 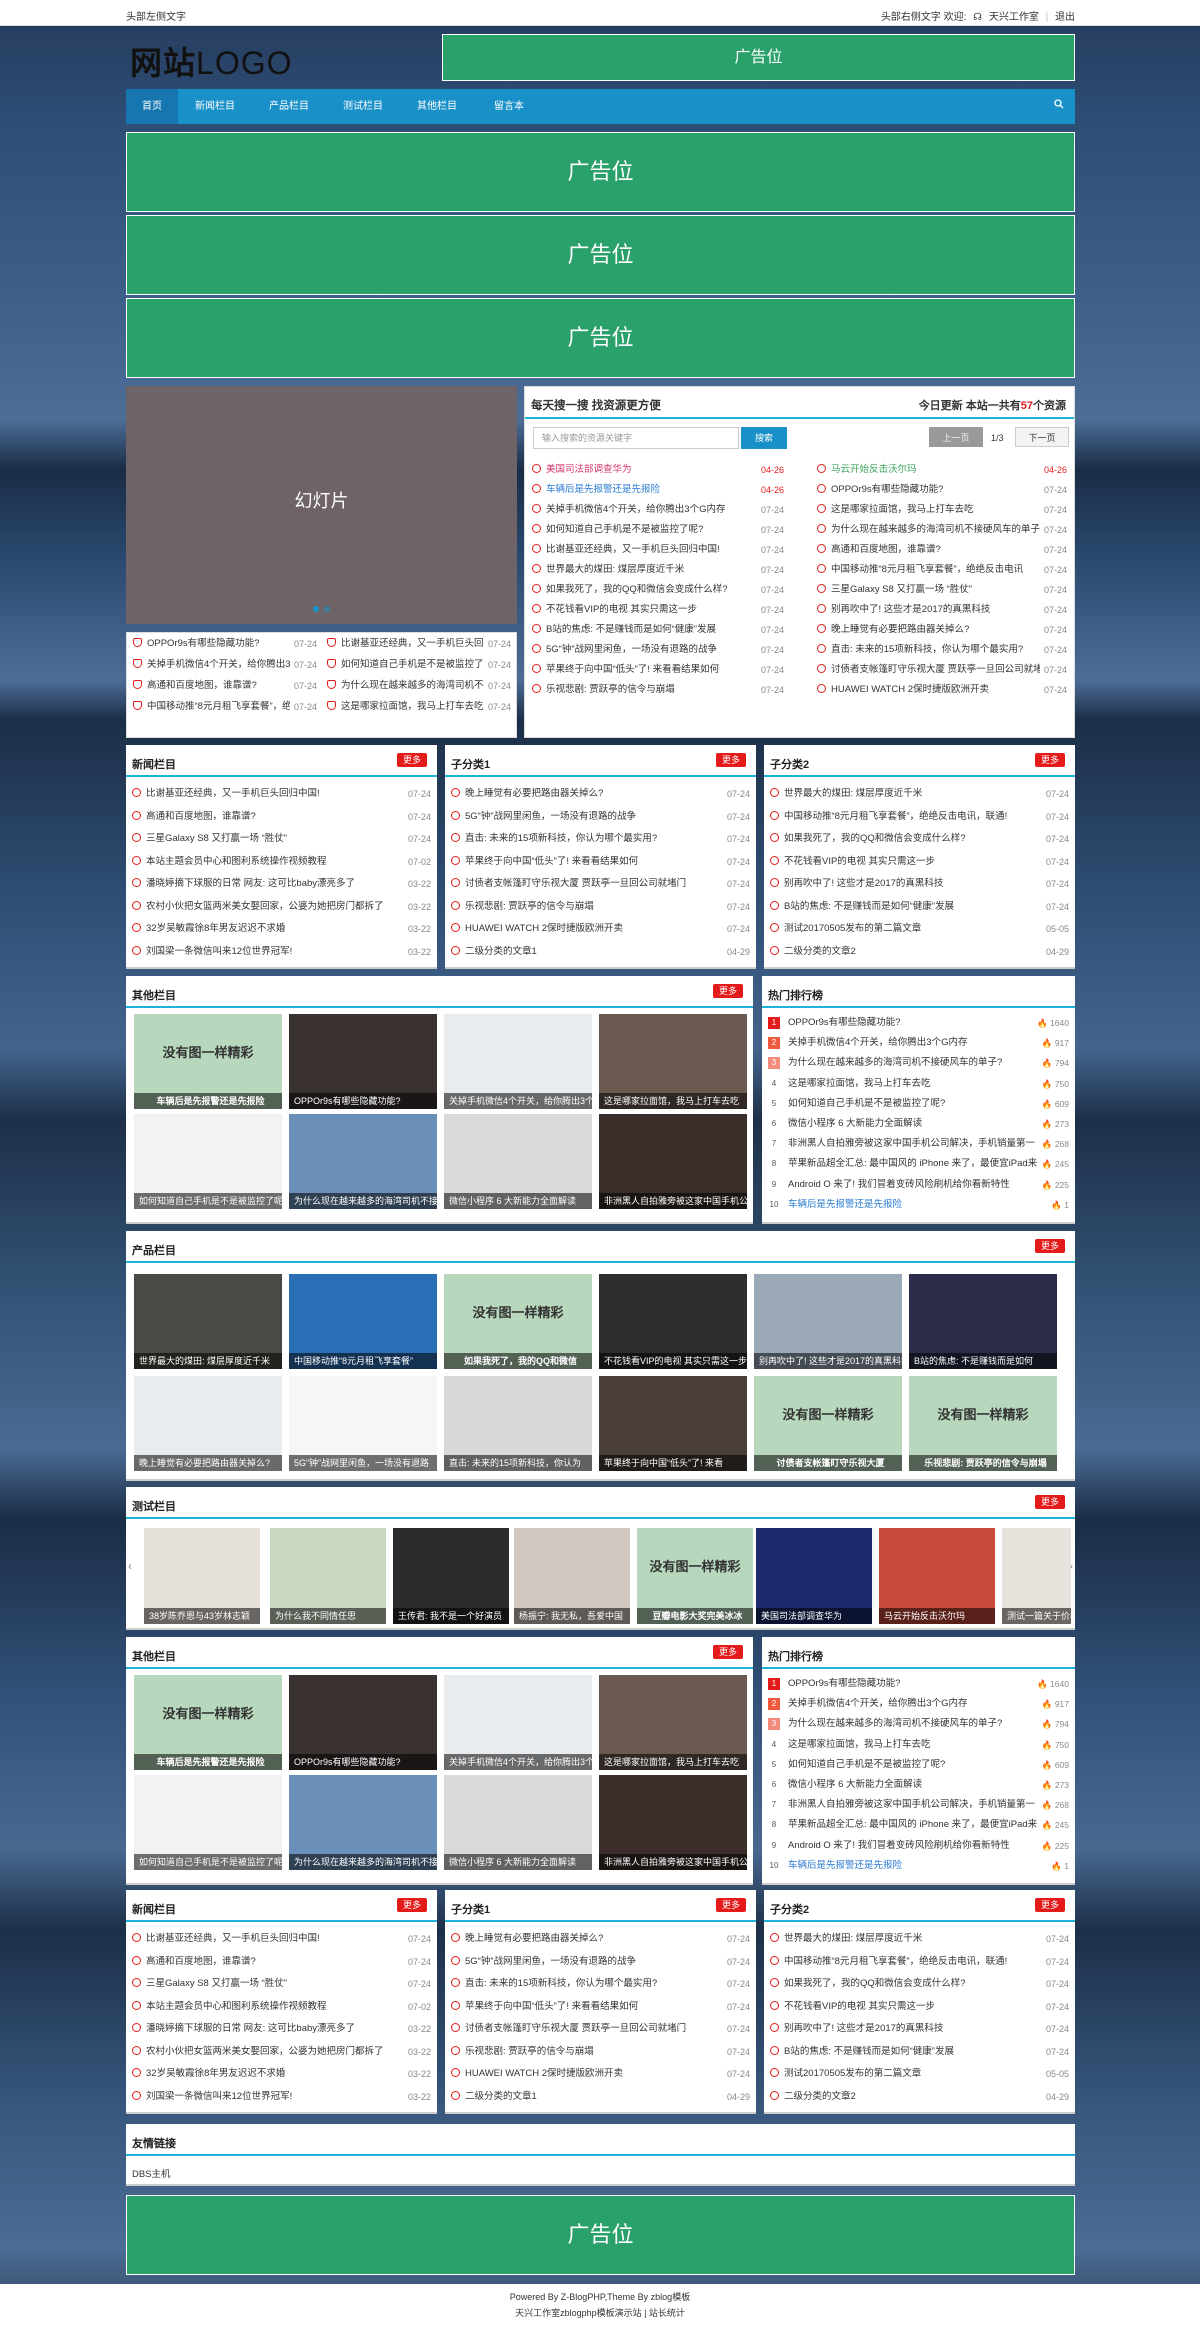 What do you see at coordinates (1050, 1502) in the screenshot?
I see `test-more-button: 更多` at bounding box center [1050, 1502].